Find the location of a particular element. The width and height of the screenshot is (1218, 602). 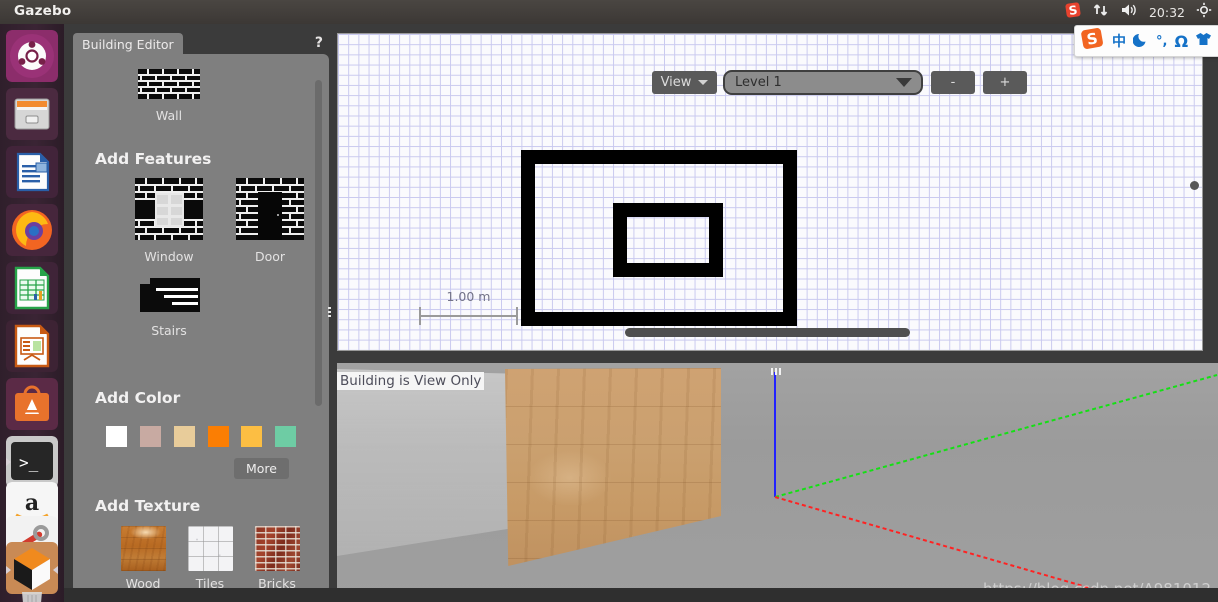

gear-icon is located at coordinates (1204, 12).